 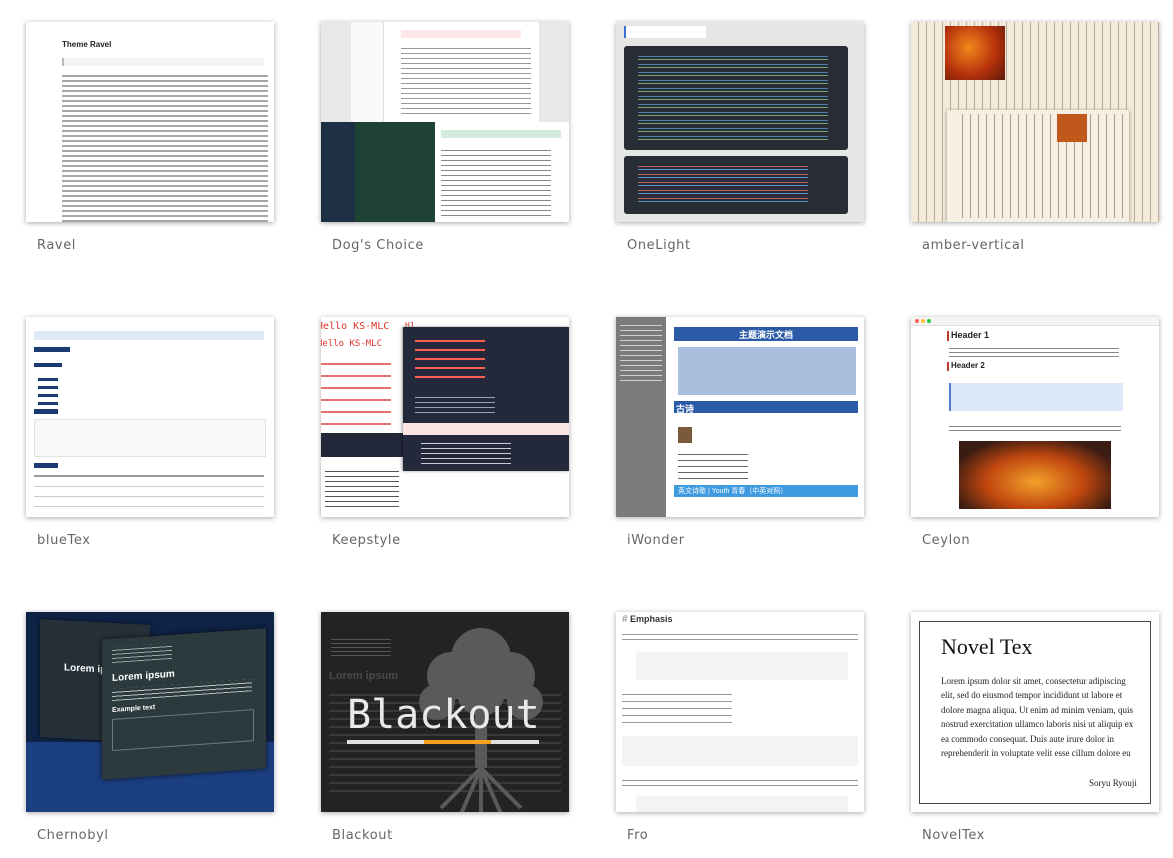 I want to click on close-icon, so click(x=917, y=321).